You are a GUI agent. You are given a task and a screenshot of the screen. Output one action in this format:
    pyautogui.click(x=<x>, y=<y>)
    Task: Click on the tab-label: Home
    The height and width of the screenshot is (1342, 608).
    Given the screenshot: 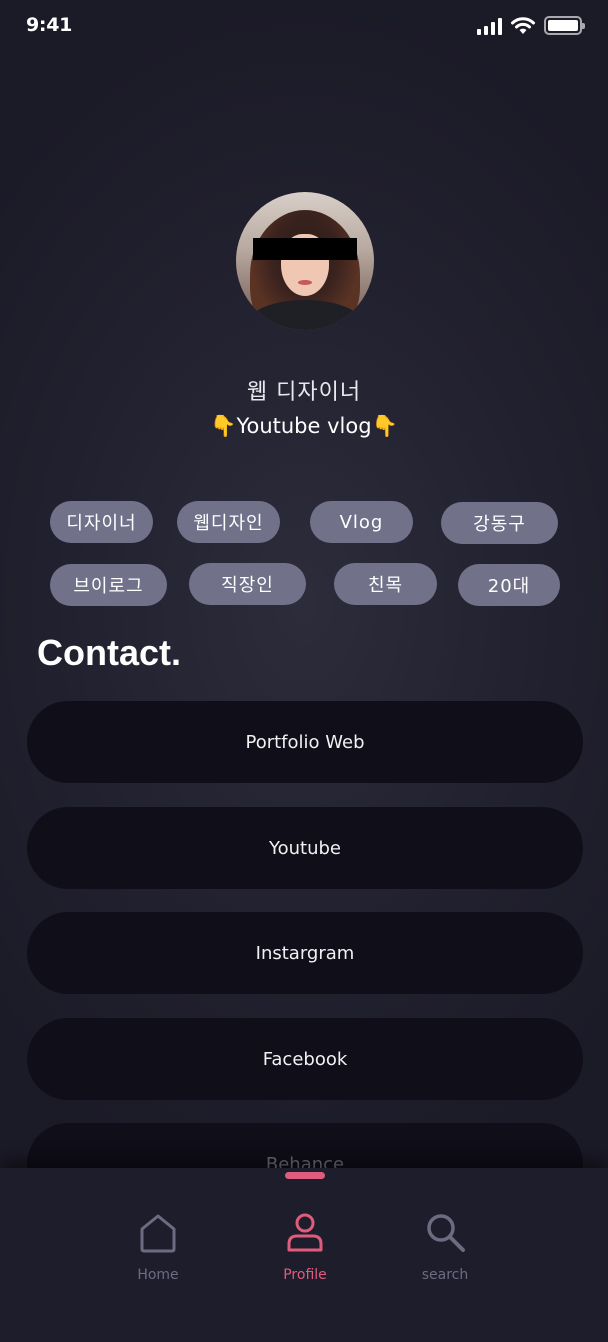 What is the action you would take?
    pyautogui.click(x=158, y=1275)
    